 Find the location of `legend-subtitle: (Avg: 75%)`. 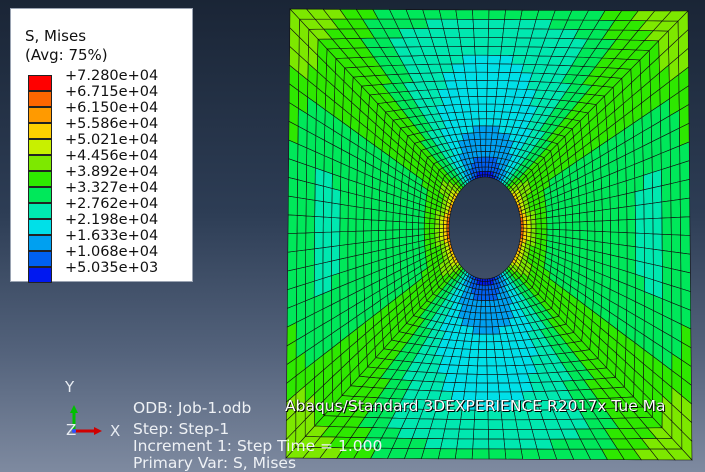

legend-subtitle: (Avg: 75%) is located at coordinates (66, 55).